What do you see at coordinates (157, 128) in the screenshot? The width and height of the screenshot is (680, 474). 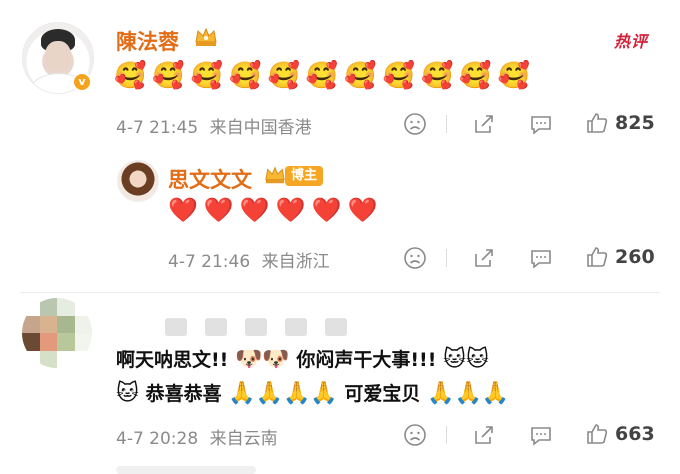 I see `timestamp: 4-7 21:45` at bounding box center [157, 128].